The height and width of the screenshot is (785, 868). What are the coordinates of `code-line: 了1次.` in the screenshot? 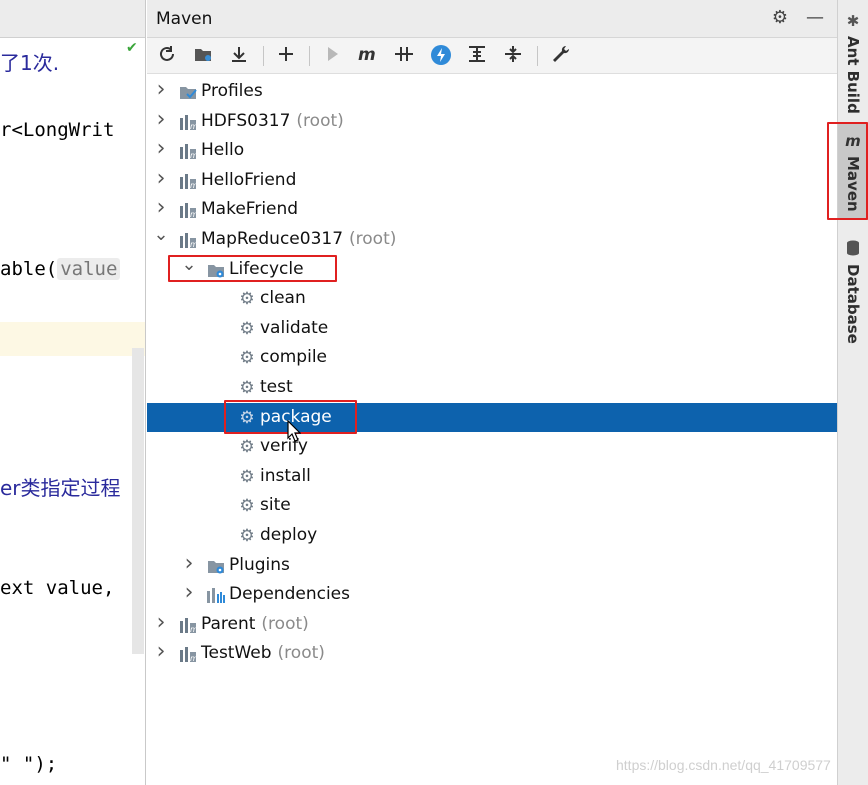 It's located at (30, 63).